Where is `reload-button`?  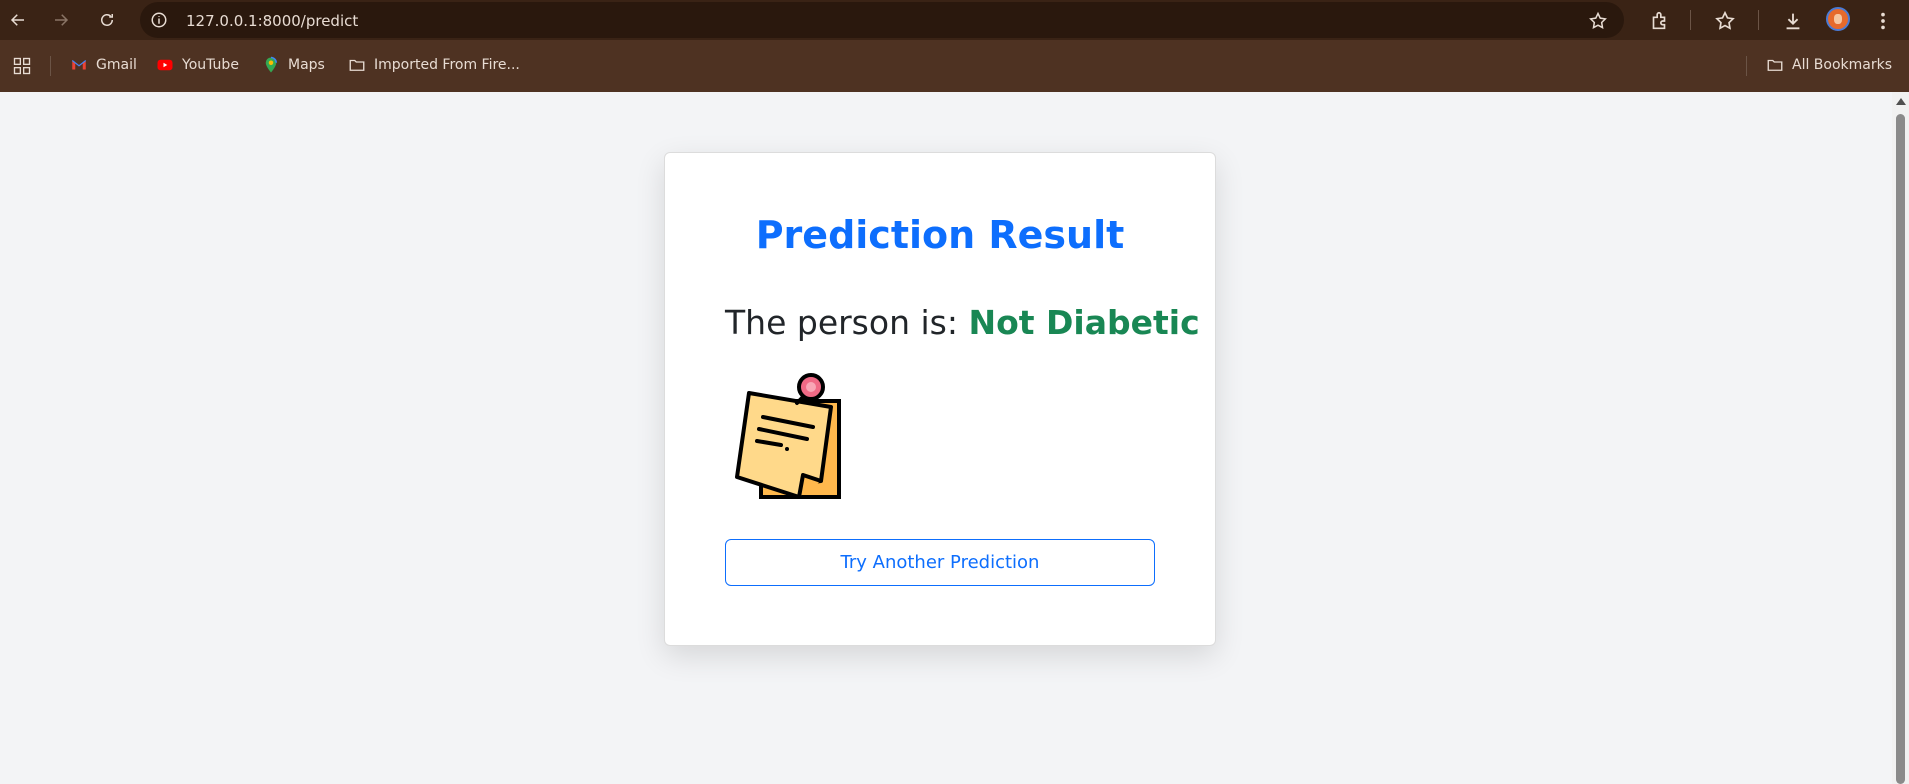
reload-button is located at coordinates (107, 20).